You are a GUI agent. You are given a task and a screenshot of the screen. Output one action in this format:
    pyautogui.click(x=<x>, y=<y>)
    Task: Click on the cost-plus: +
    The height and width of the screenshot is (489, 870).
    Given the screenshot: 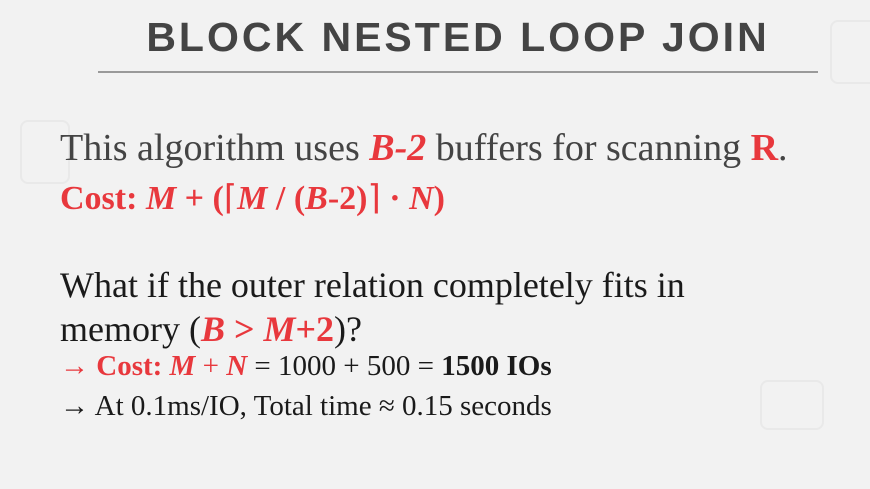 What is the action you would take?
    pyautogui.click(x=211, y=366)
    